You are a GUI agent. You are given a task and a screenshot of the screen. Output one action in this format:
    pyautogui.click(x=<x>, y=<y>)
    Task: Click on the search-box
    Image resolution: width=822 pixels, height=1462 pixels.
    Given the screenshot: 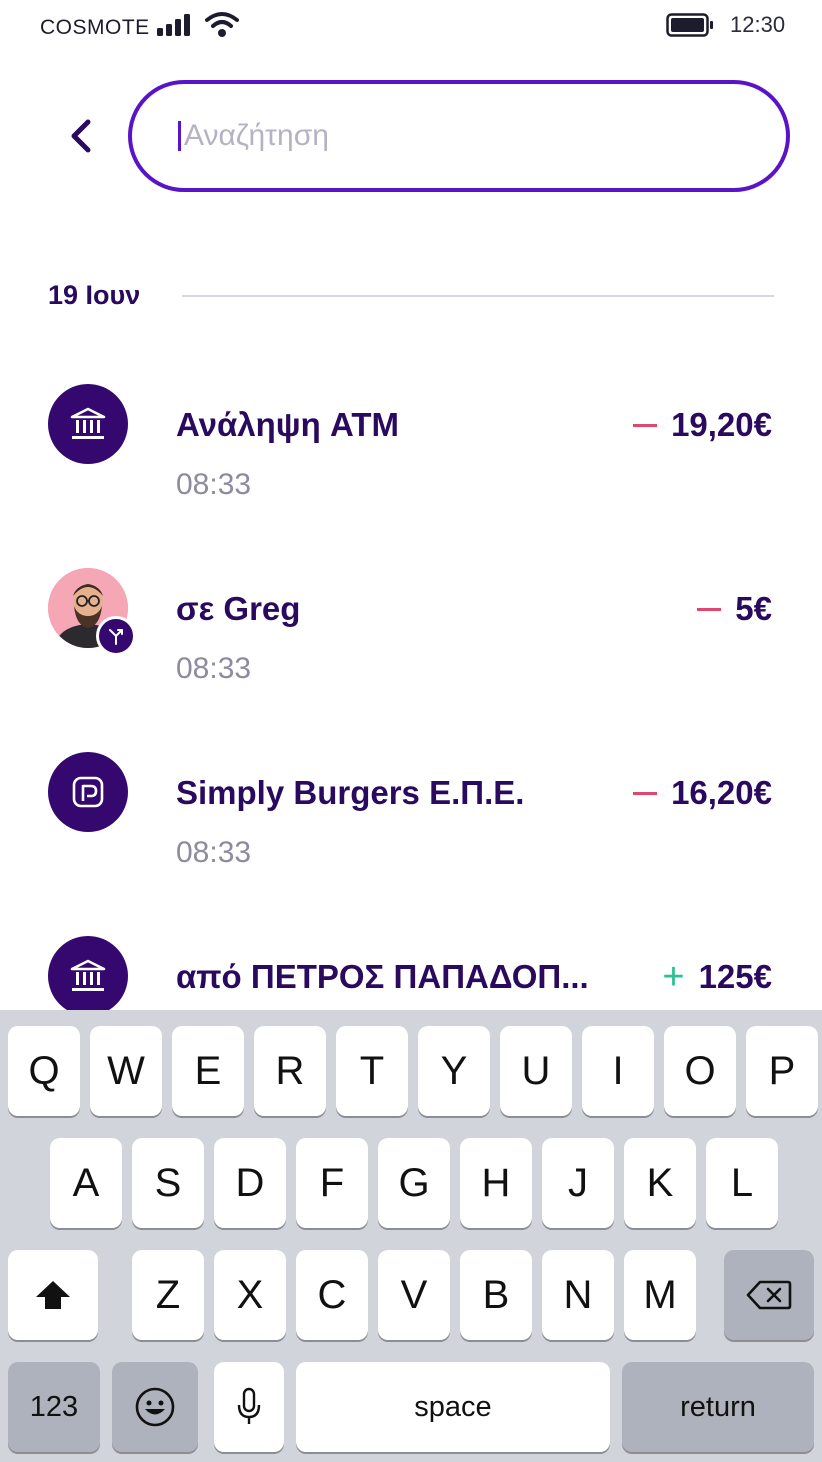 What is the action you would take?
    pyautogui.click(x=459, y=136)
    